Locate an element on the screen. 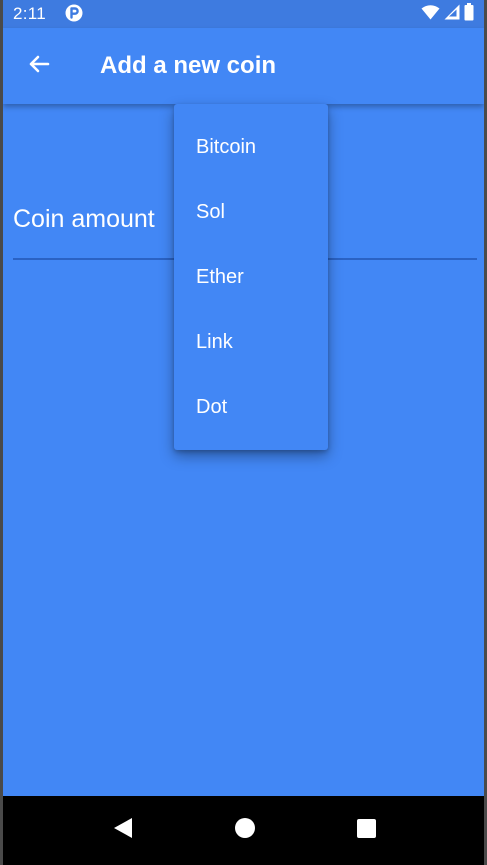  menu-item-label: Ether is located at coordinates (220, 277).